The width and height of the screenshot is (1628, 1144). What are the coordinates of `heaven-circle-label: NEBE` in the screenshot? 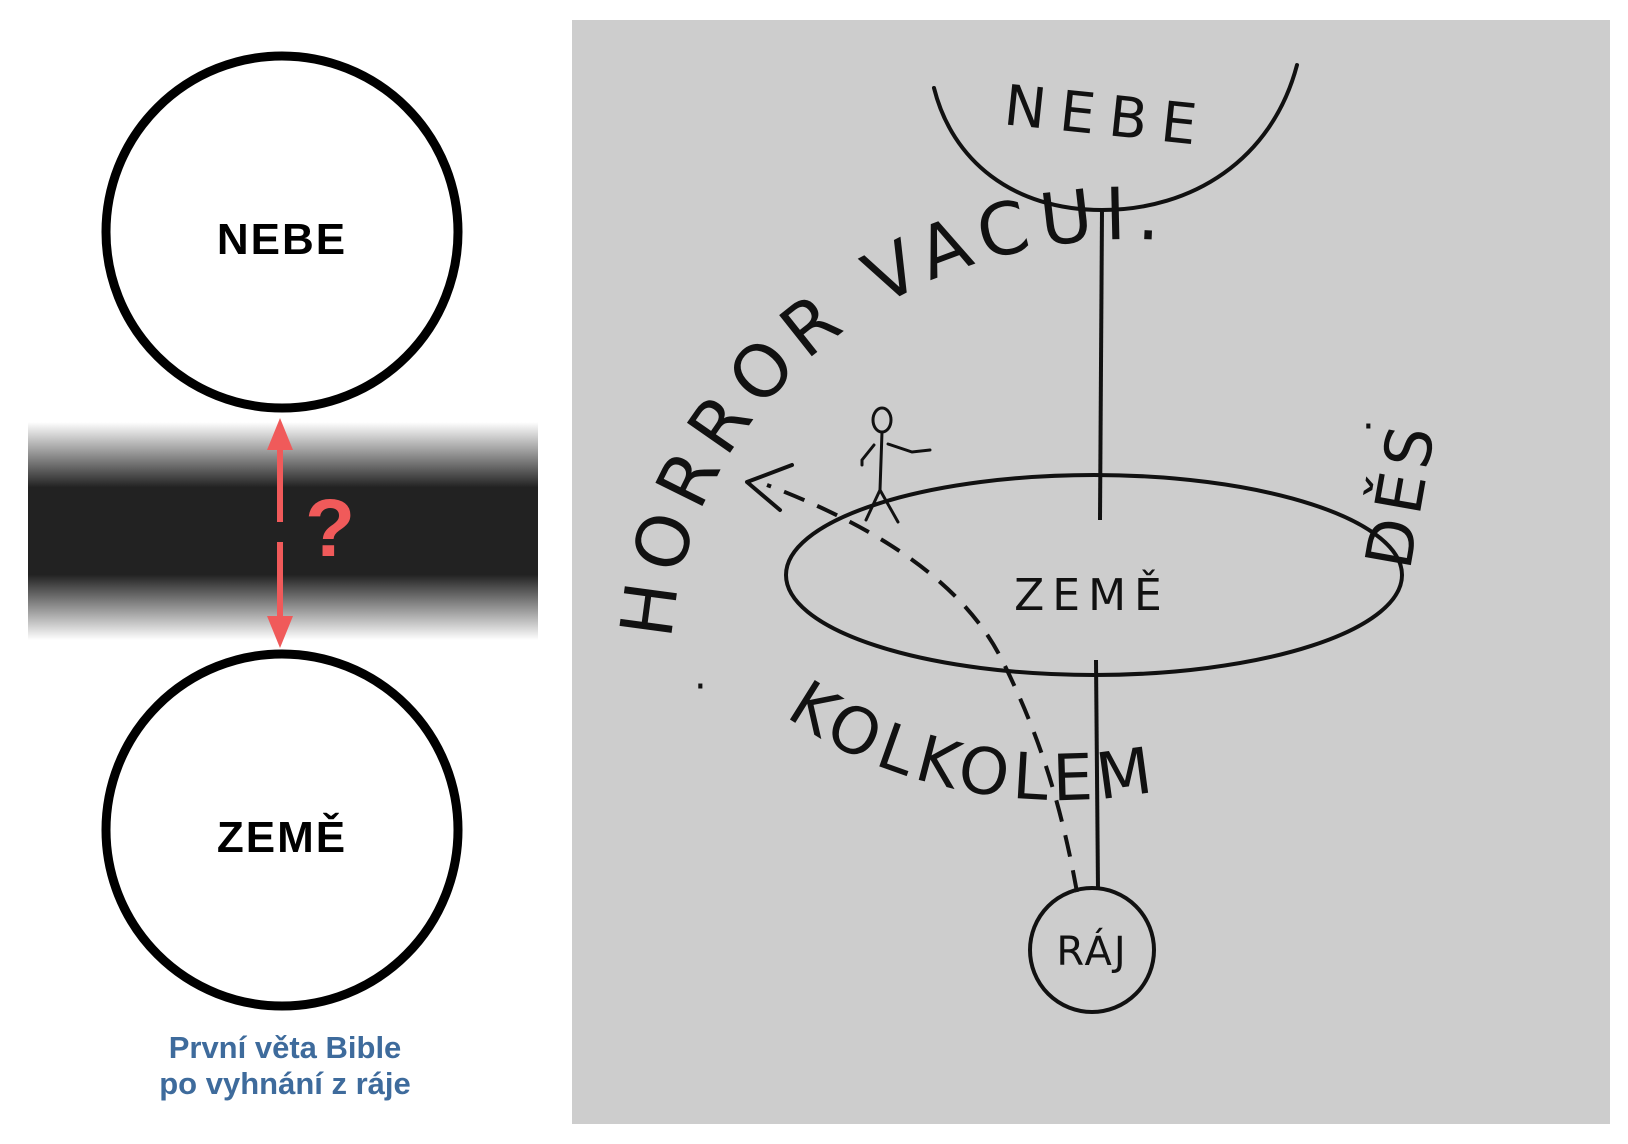 It's located at (282, 239).